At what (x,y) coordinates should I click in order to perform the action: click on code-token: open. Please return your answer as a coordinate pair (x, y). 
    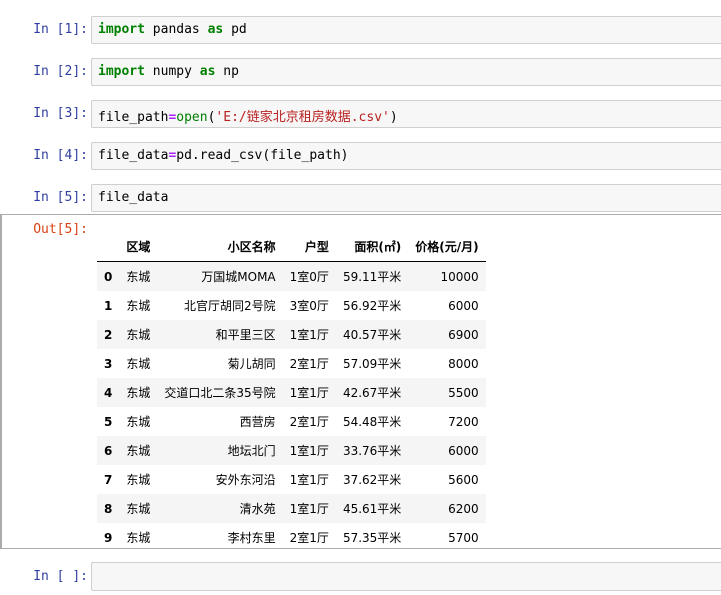
    Looking at the image, I should click on (192, 117).